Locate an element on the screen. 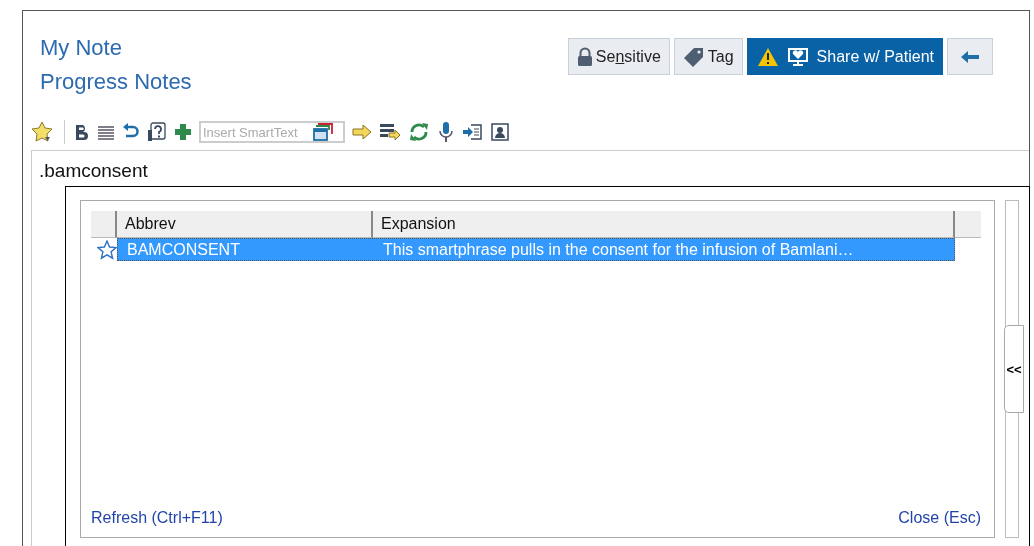 The image size is (1034, 546). refresh-link: Refresh (Ctrl+F11) is located at coordinates (157, 518).